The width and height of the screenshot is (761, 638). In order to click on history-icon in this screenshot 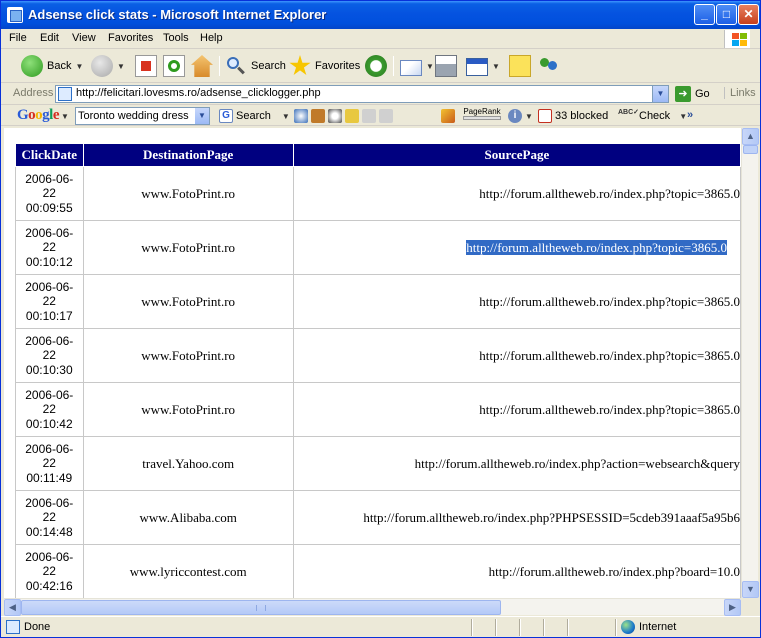, I will do `click(376, 66)`.